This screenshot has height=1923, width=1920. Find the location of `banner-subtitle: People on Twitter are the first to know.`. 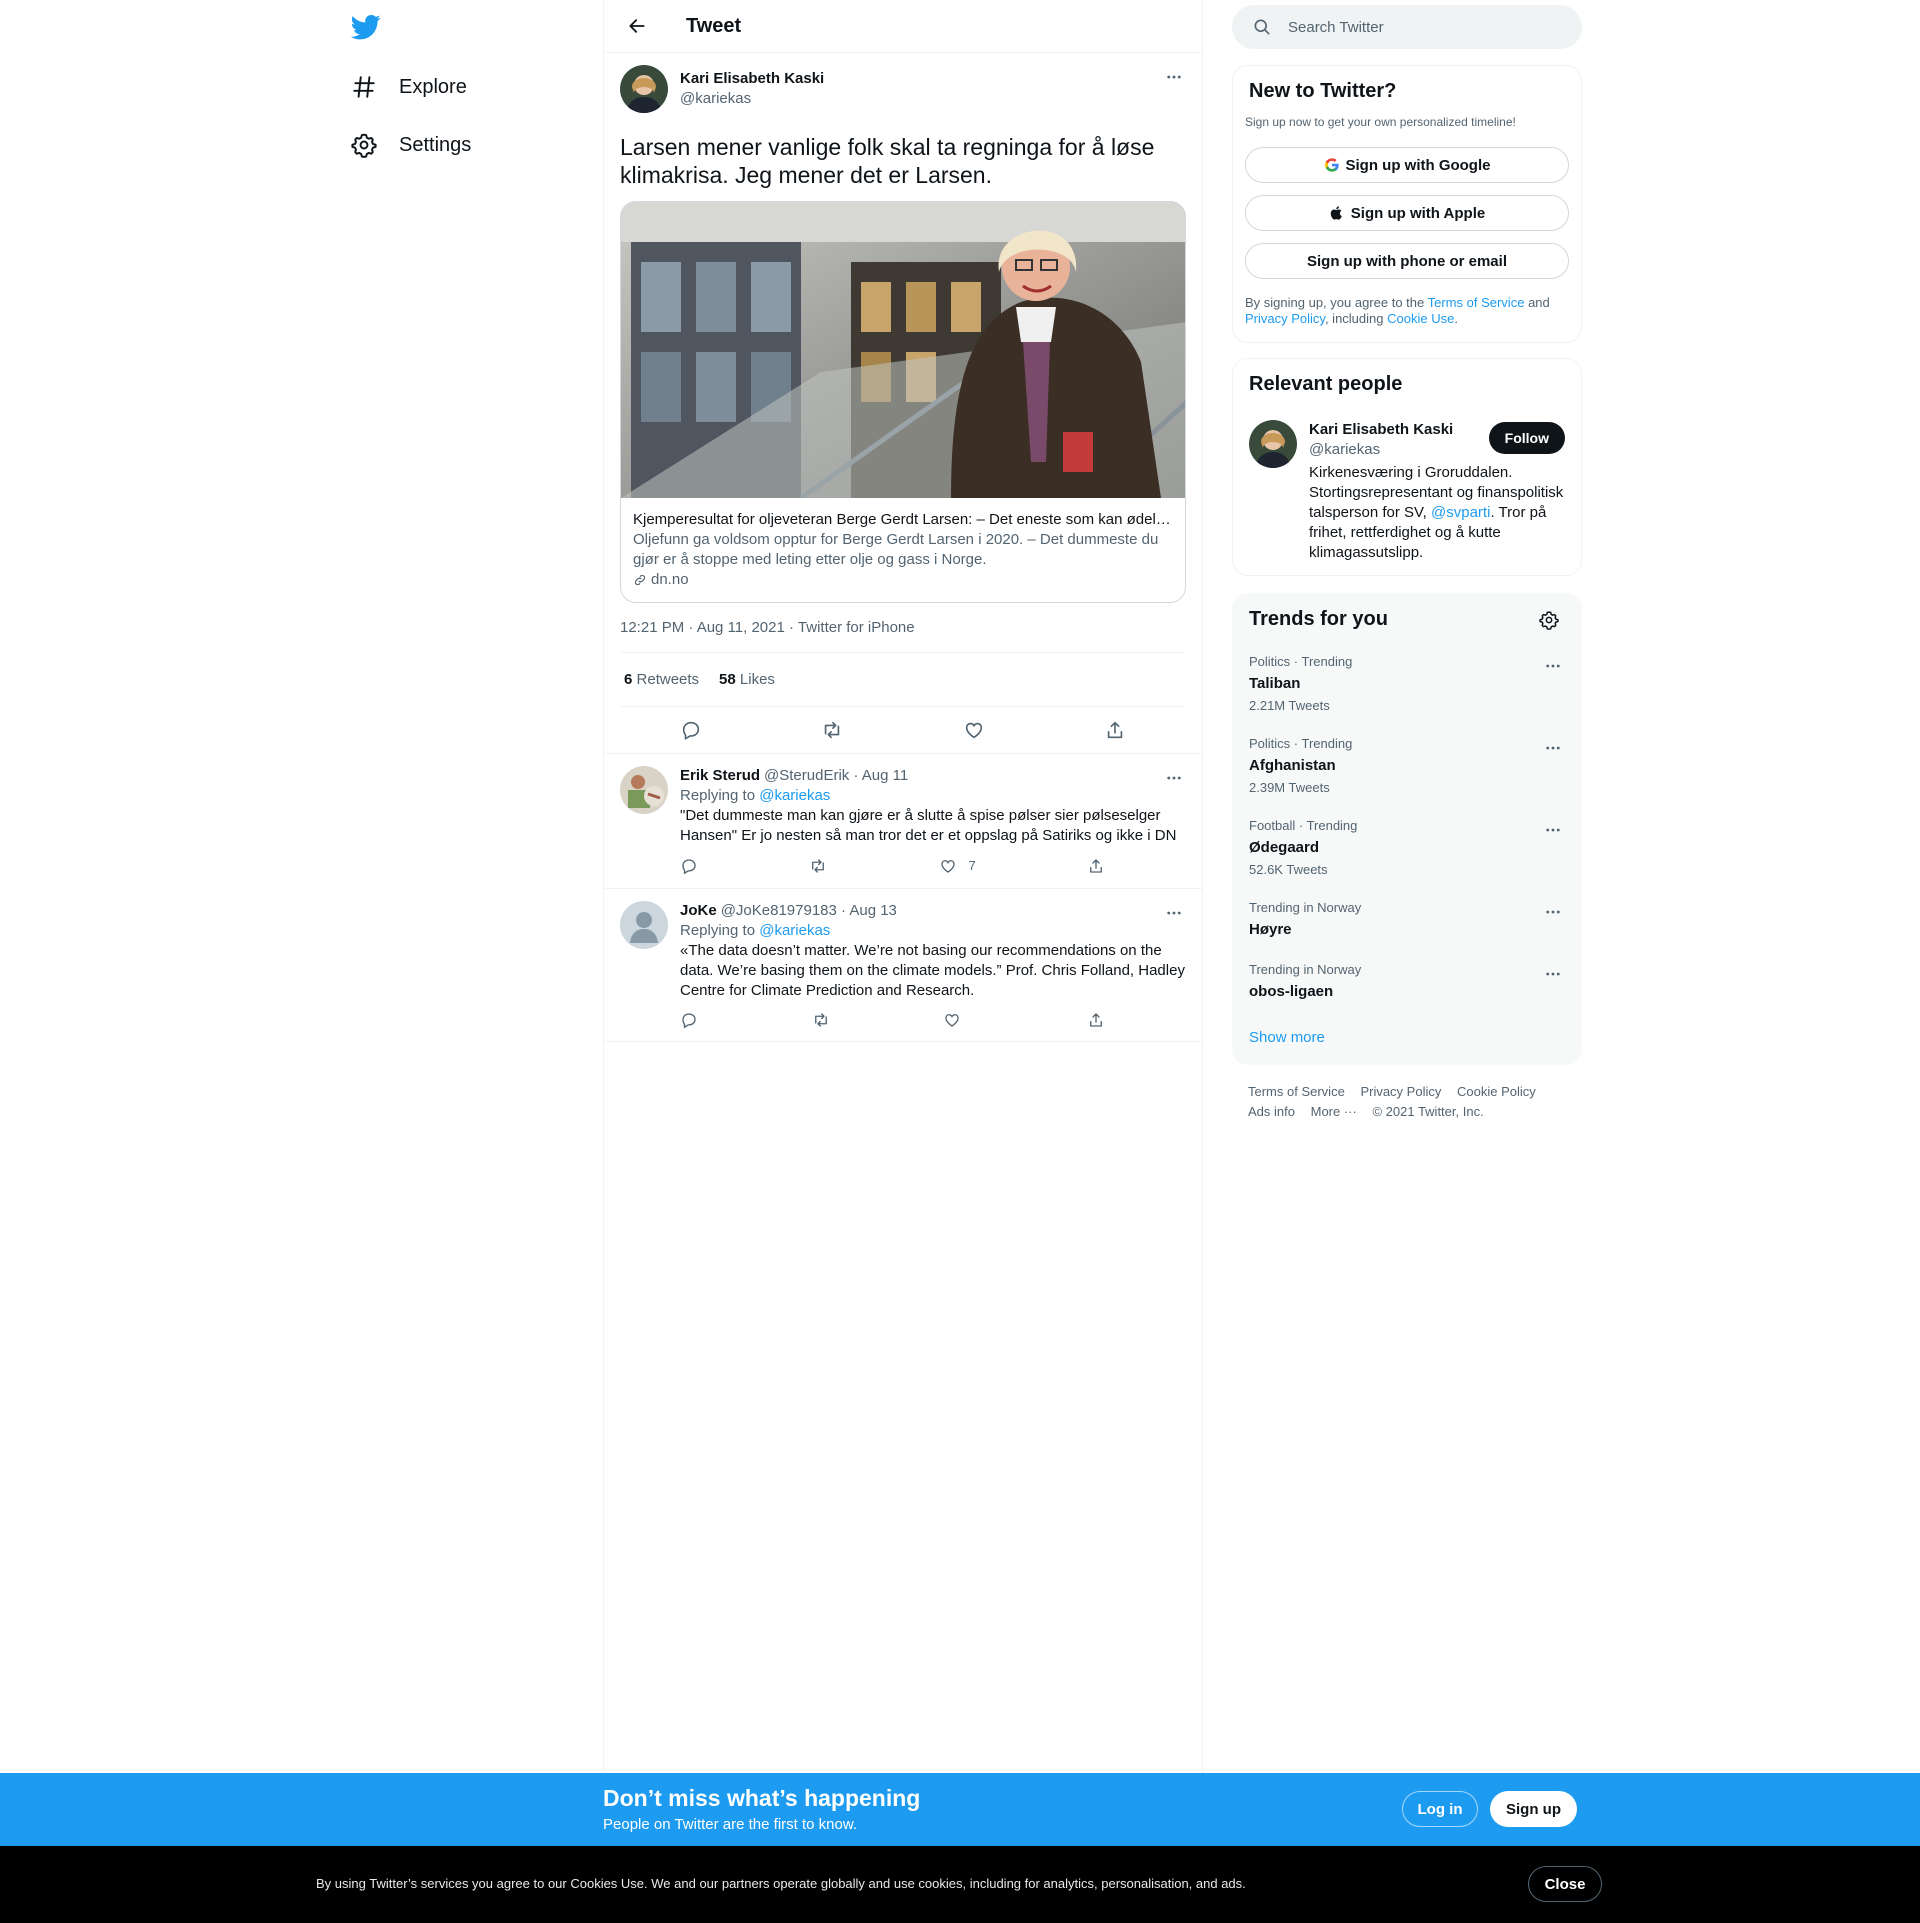

banner-subtitle: People on Twitter are the first to know. is located at coordinates (730, 1824).